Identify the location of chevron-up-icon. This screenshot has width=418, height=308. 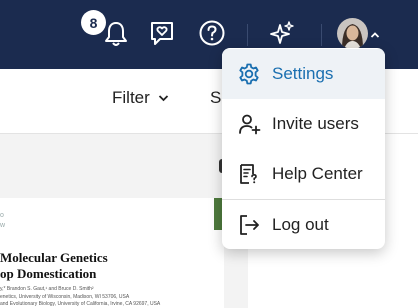
(375, 35).